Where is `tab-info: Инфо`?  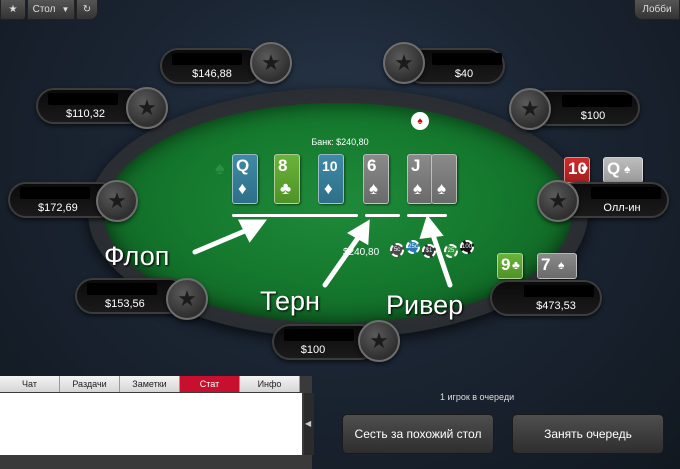
tab-info: Инфо is located at coordinates (270, 384).